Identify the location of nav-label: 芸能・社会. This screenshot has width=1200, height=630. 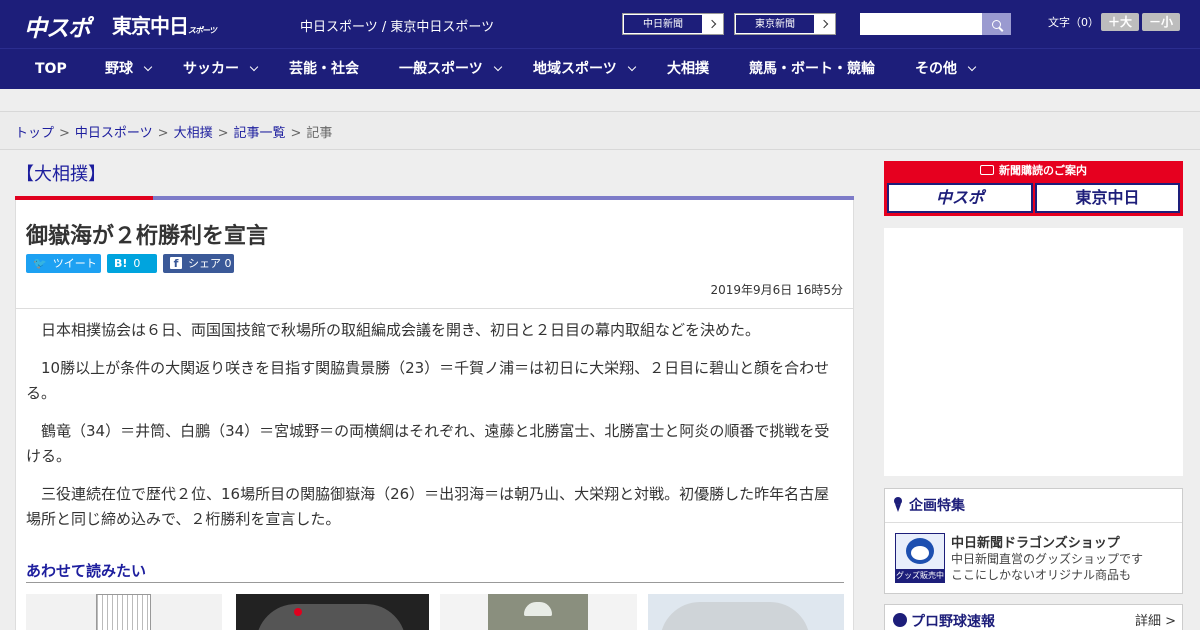
(324, 69).